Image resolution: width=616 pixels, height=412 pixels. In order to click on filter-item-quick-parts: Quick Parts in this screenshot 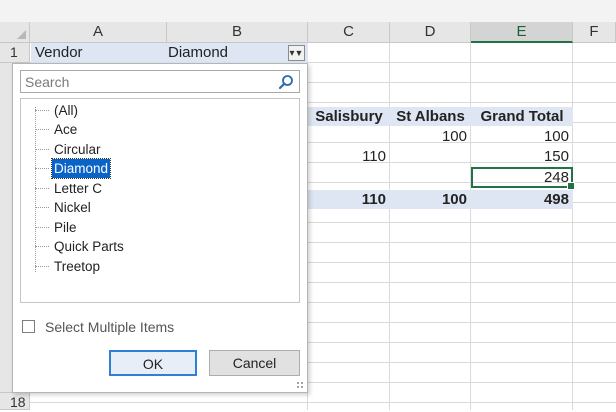, I will do `click(80, 246)`.